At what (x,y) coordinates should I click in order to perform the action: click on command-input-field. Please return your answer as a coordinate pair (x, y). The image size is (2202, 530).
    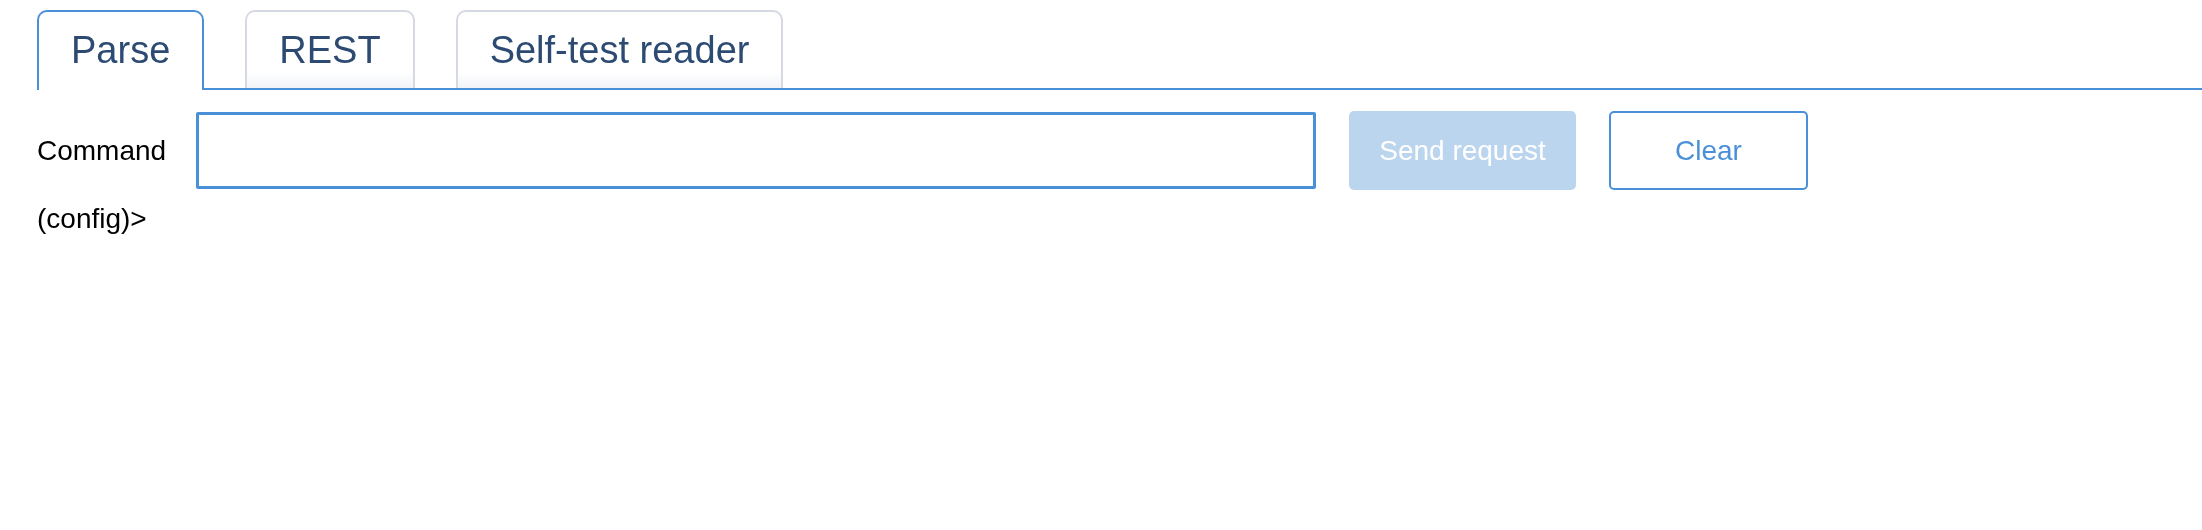
    Looking at the image, I should click on (756, 150).